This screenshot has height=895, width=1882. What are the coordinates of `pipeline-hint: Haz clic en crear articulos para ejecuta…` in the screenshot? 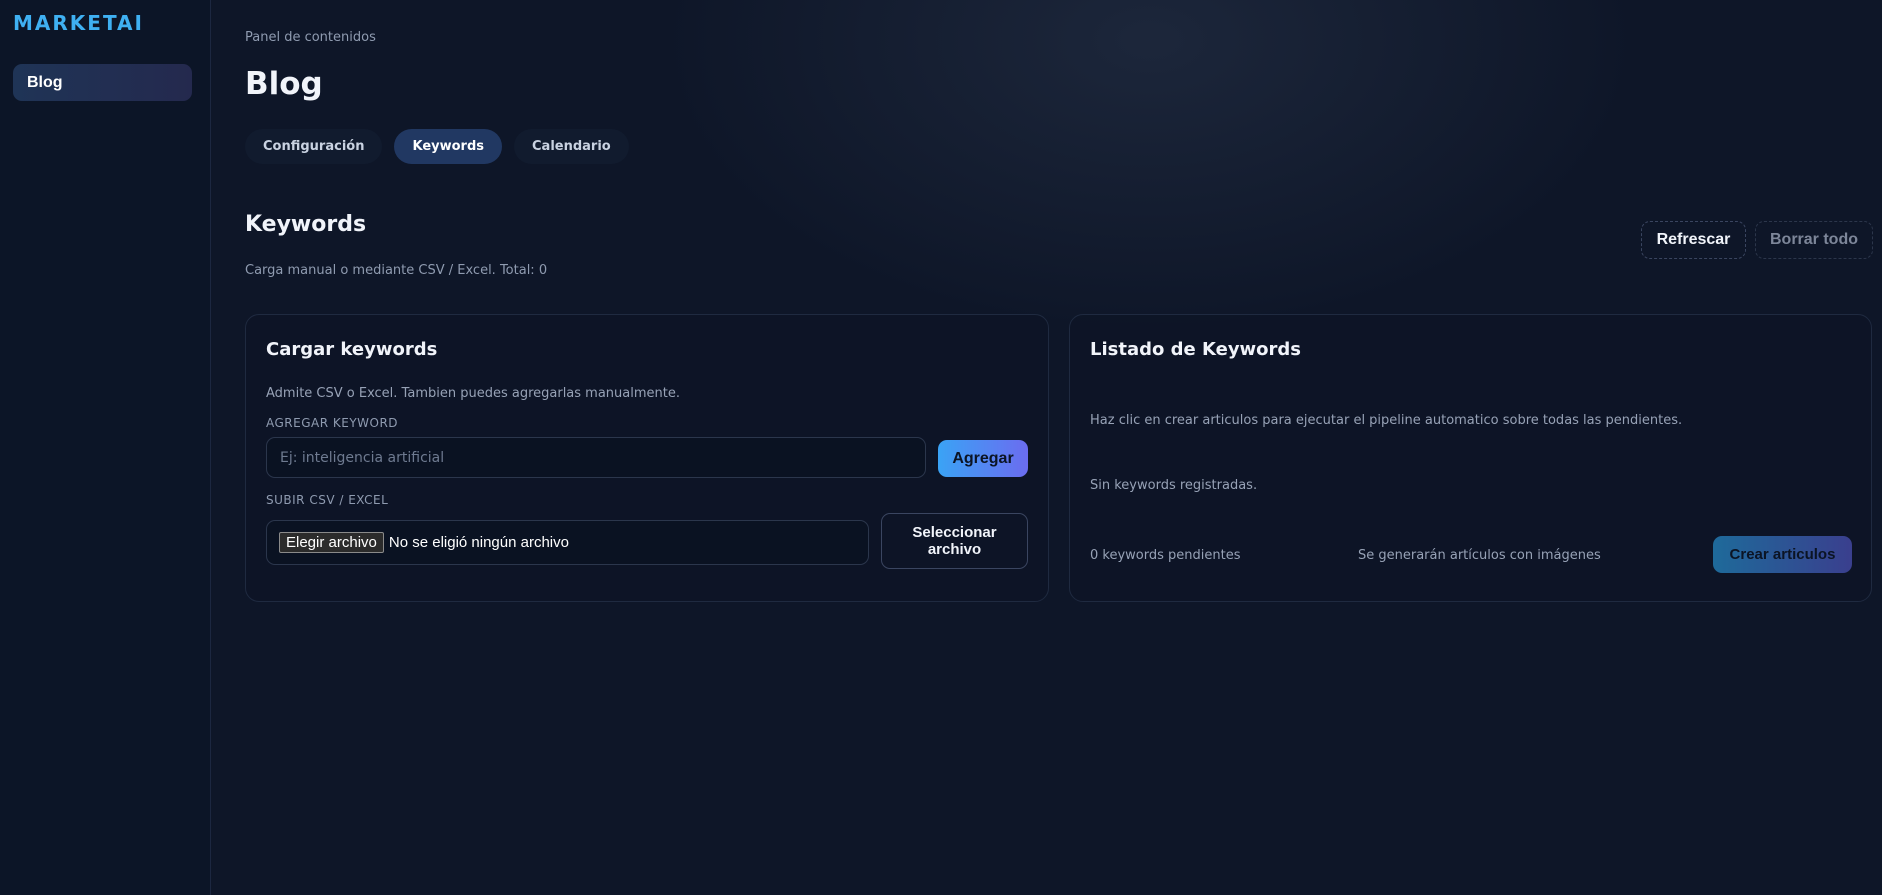 It's located at (1386, 420).